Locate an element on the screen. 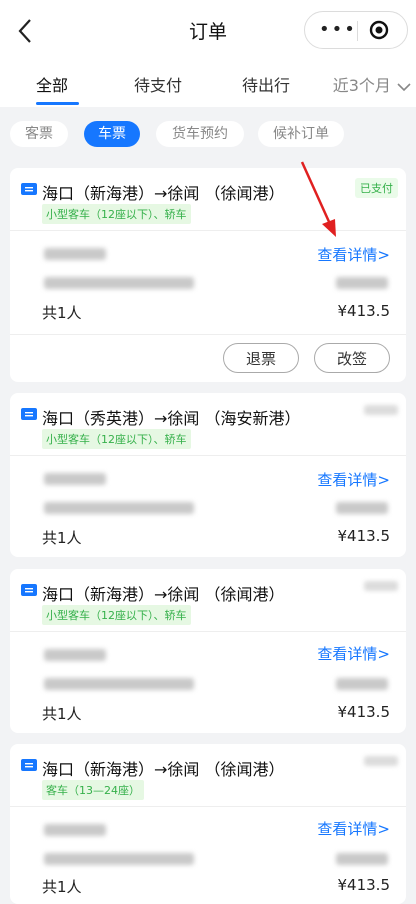 This screenshot has height=904, width=416. order-tabs: 全部 待支付 待出行 近3个月 is located at coordinates (208, 83).